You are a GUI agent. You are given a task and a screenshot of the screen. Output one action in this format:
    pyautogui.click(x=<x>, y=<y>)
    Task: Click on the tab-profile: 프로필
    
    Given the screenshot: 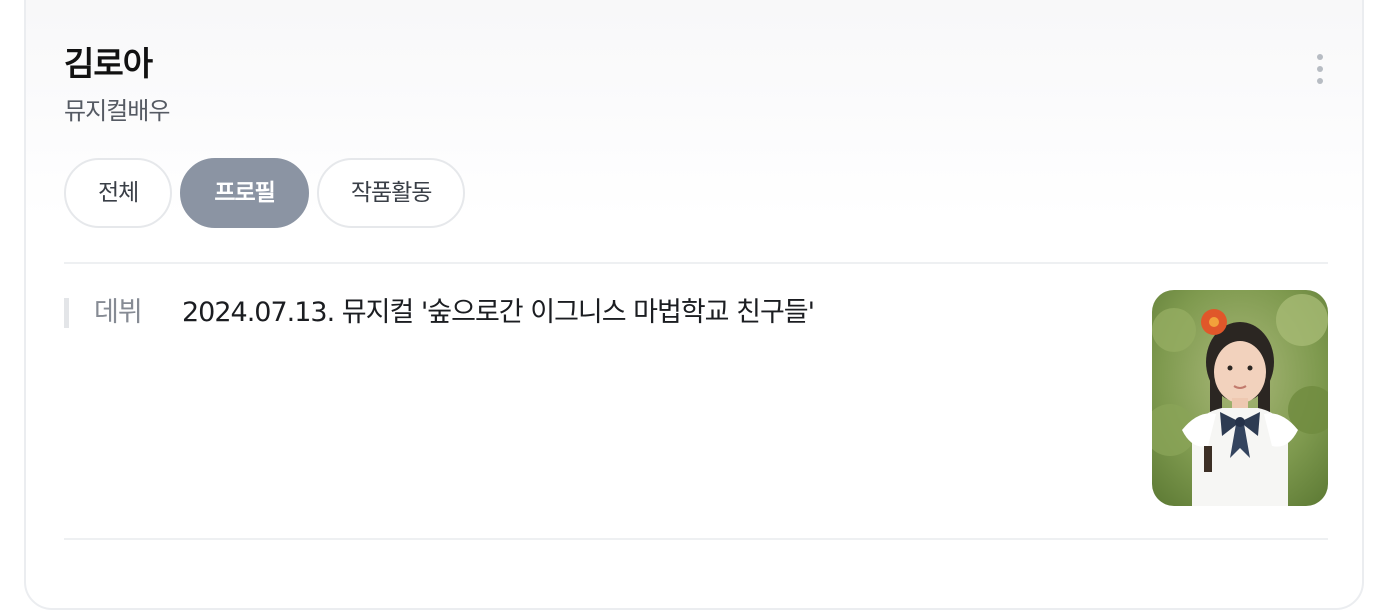 What is the action you would take?
    pyautogui.click(x=244, y=193)
    